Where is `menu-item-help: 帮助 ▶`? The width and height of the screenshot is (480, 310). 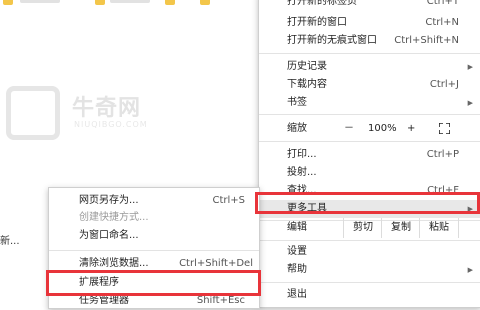
menu-item-help: 帮助 ▶ is located at coordinates (369, 270).